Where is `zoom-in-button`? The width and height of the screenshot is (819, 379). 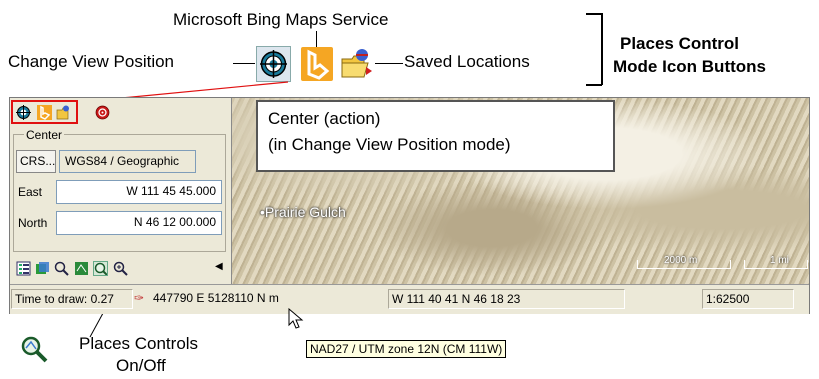
zoom-in-button is located at coordinates (120, 268).